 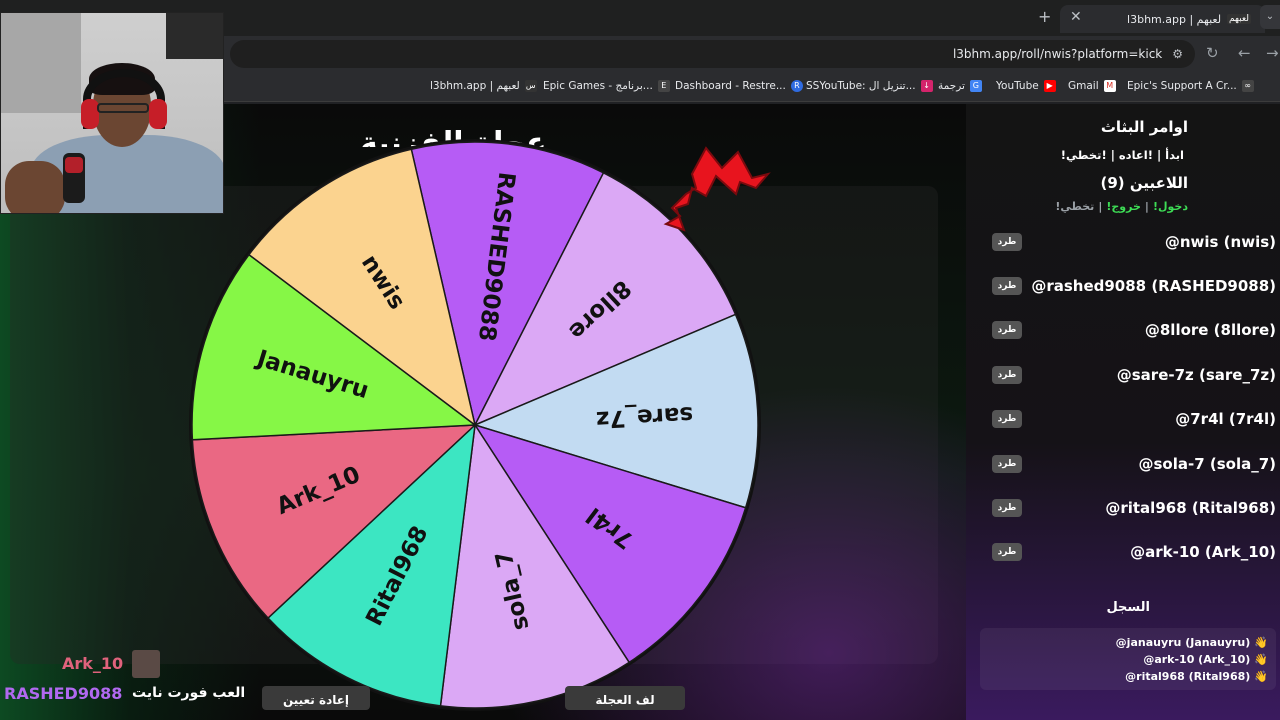 What do you see at coordinates (1083, 86) in the screenshot?
I see `bookmark-label: Gmail` at bounding box center [1083, 86].